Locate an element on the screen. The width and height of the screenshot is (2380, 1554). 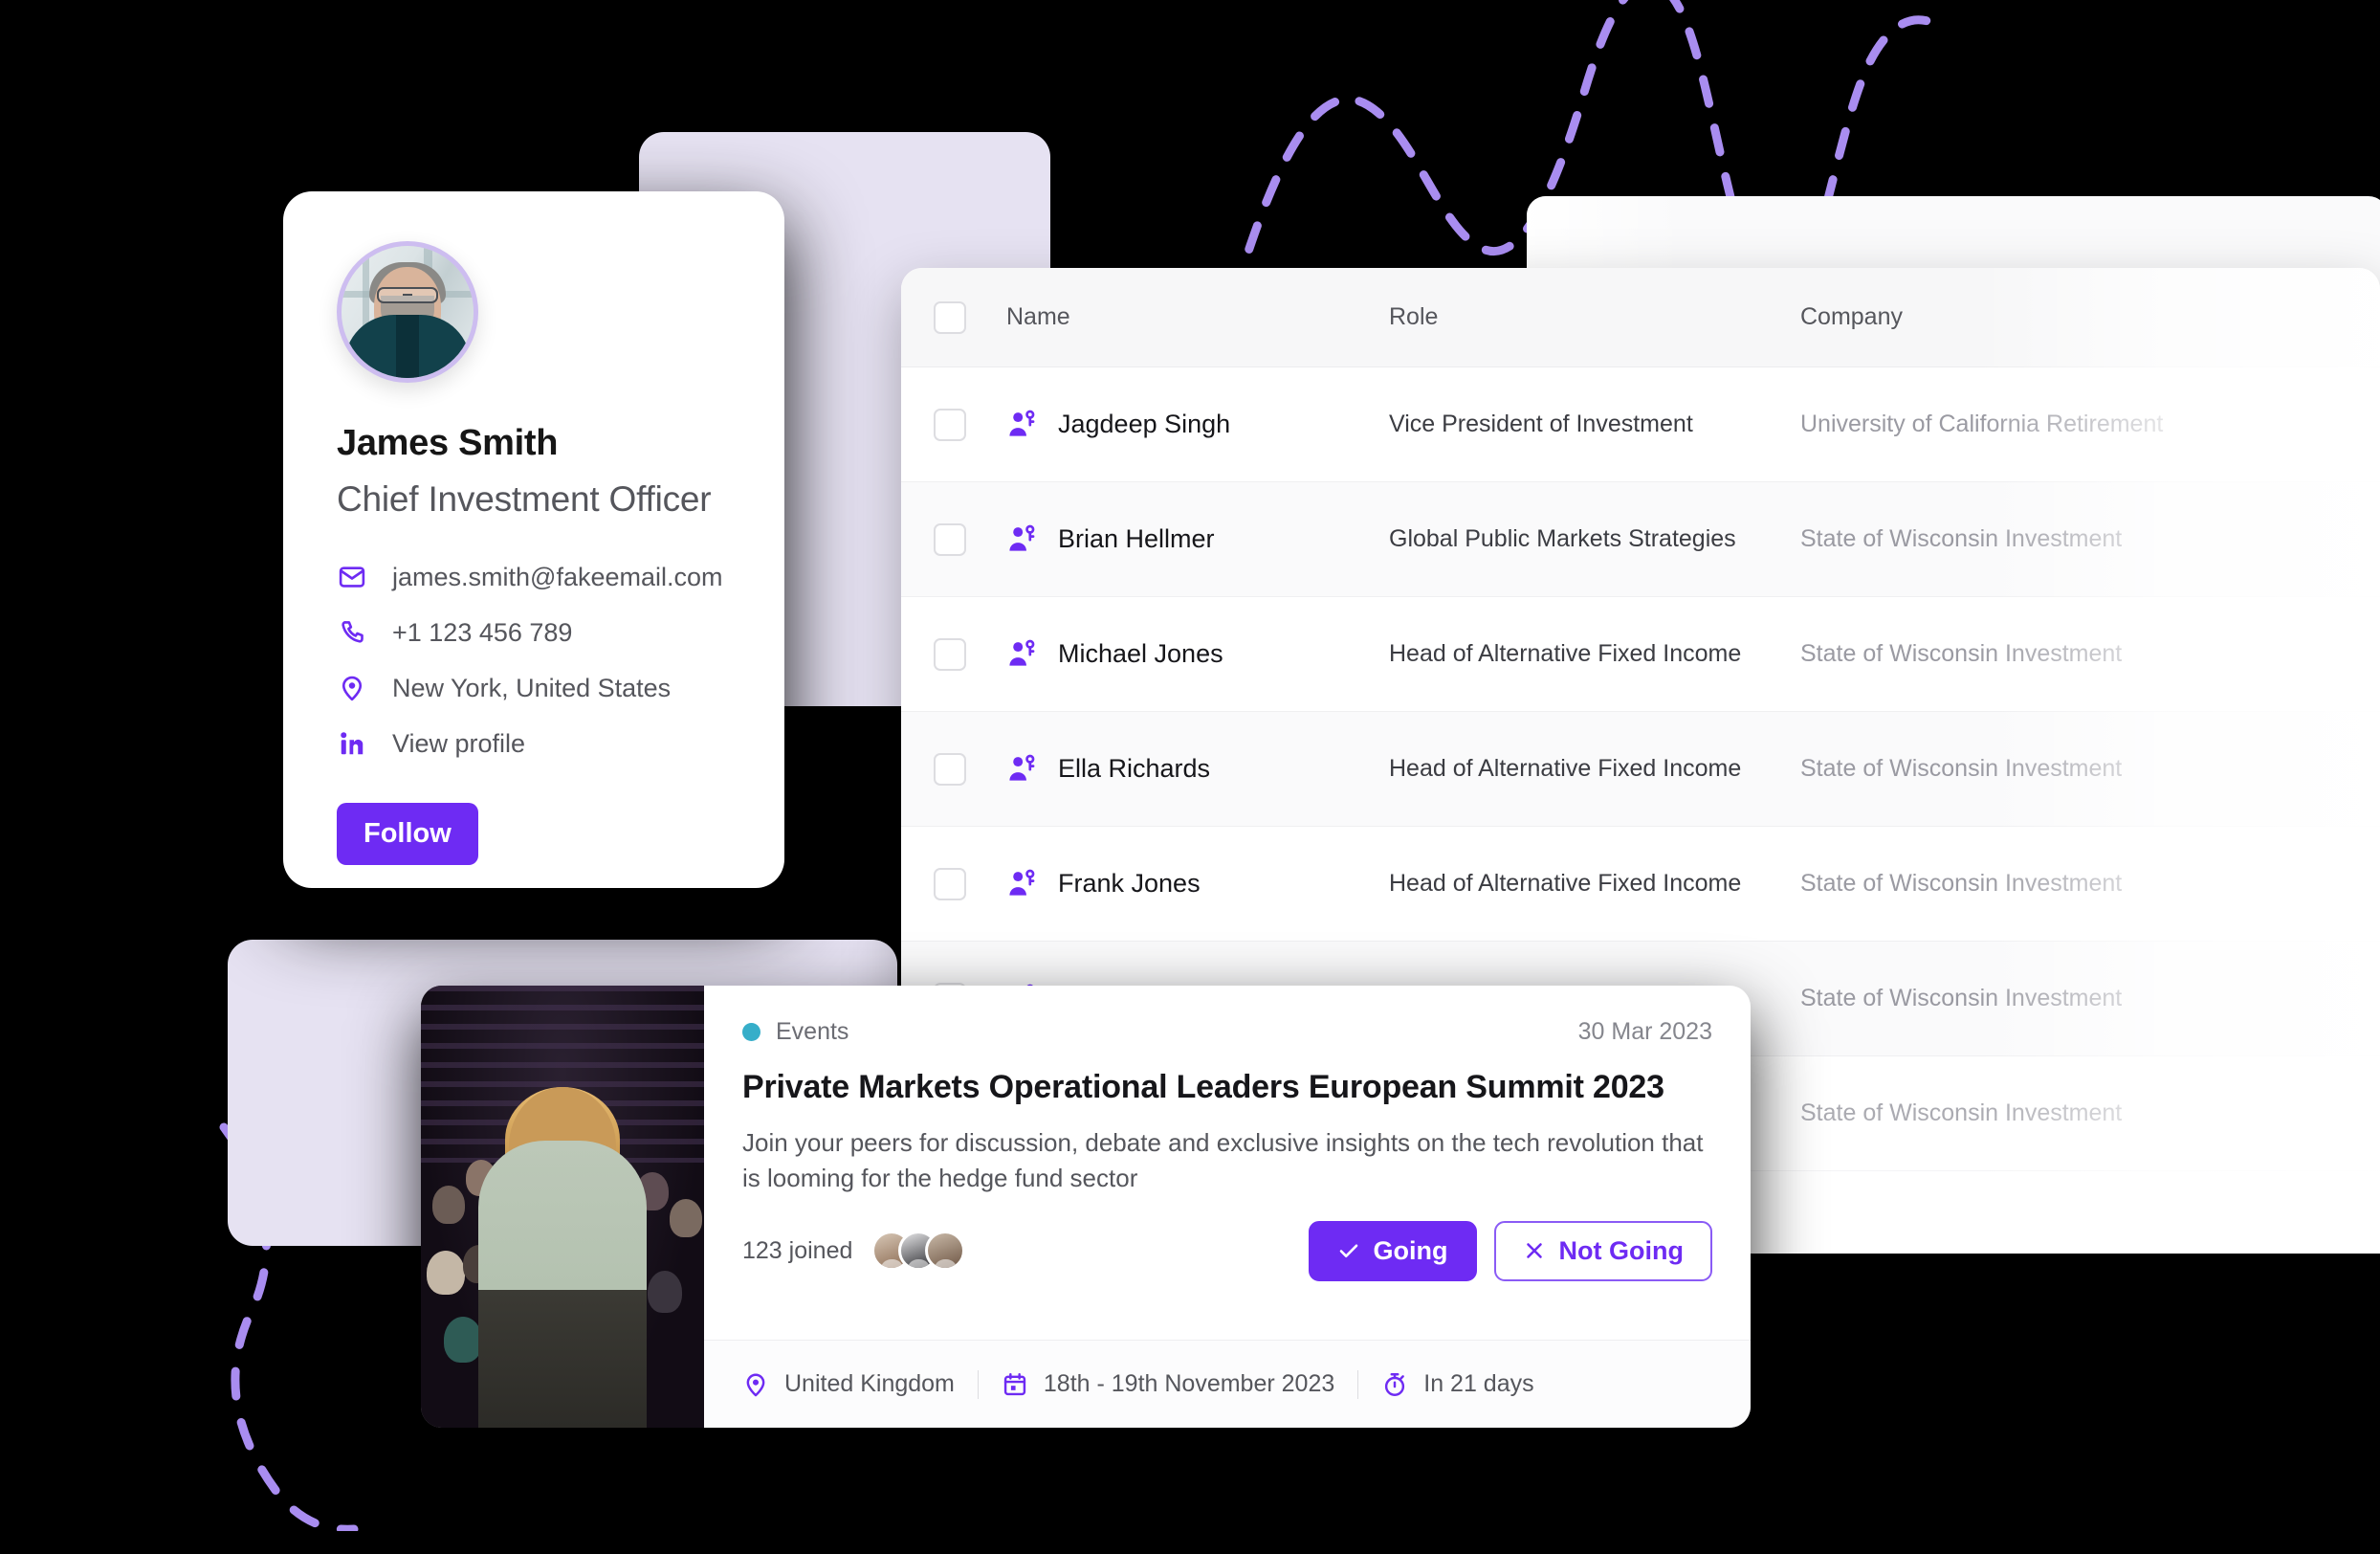
cell-name: Ella Richards is located at coordinates (1197, 769).